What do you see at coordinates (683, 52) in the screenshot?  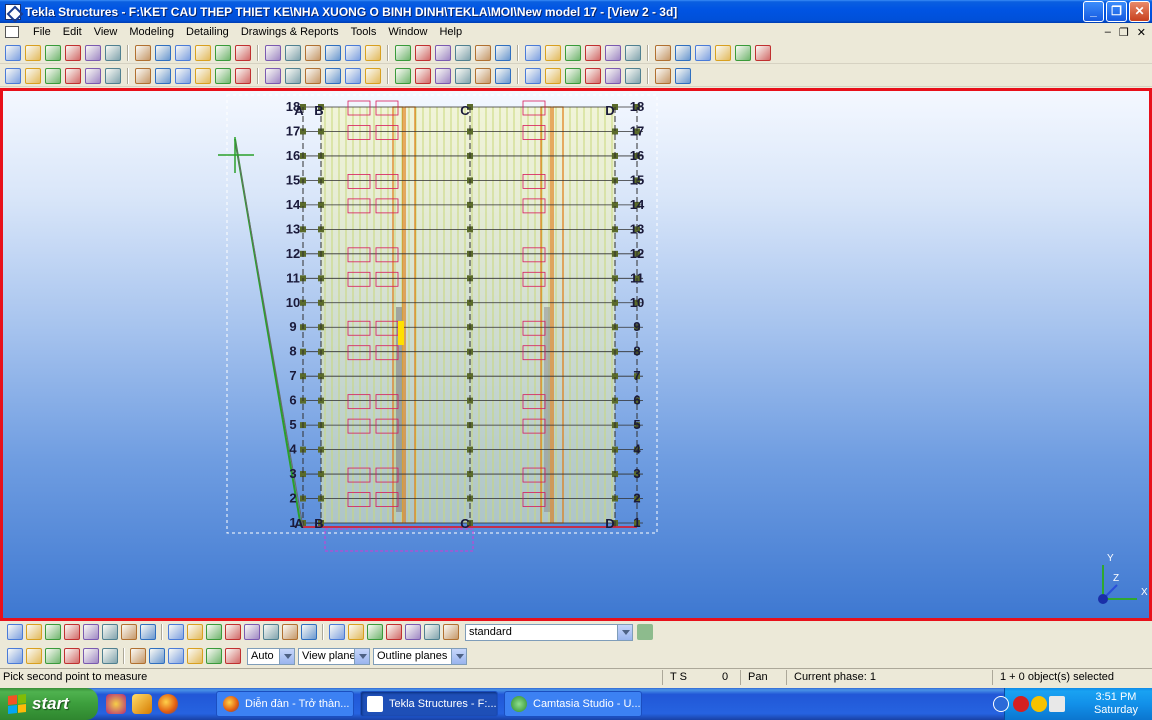 I see `export-icon` at bounding box center [683, 52].